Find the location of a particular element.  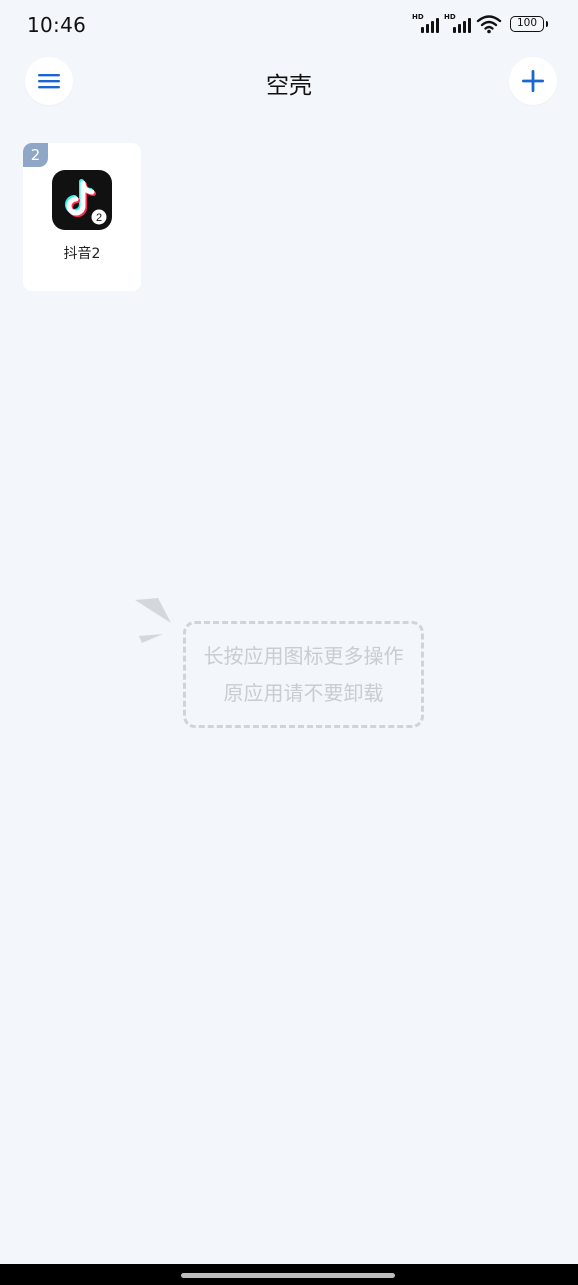

status-icons: HD HD 100 is located at coordinates (480, 23).